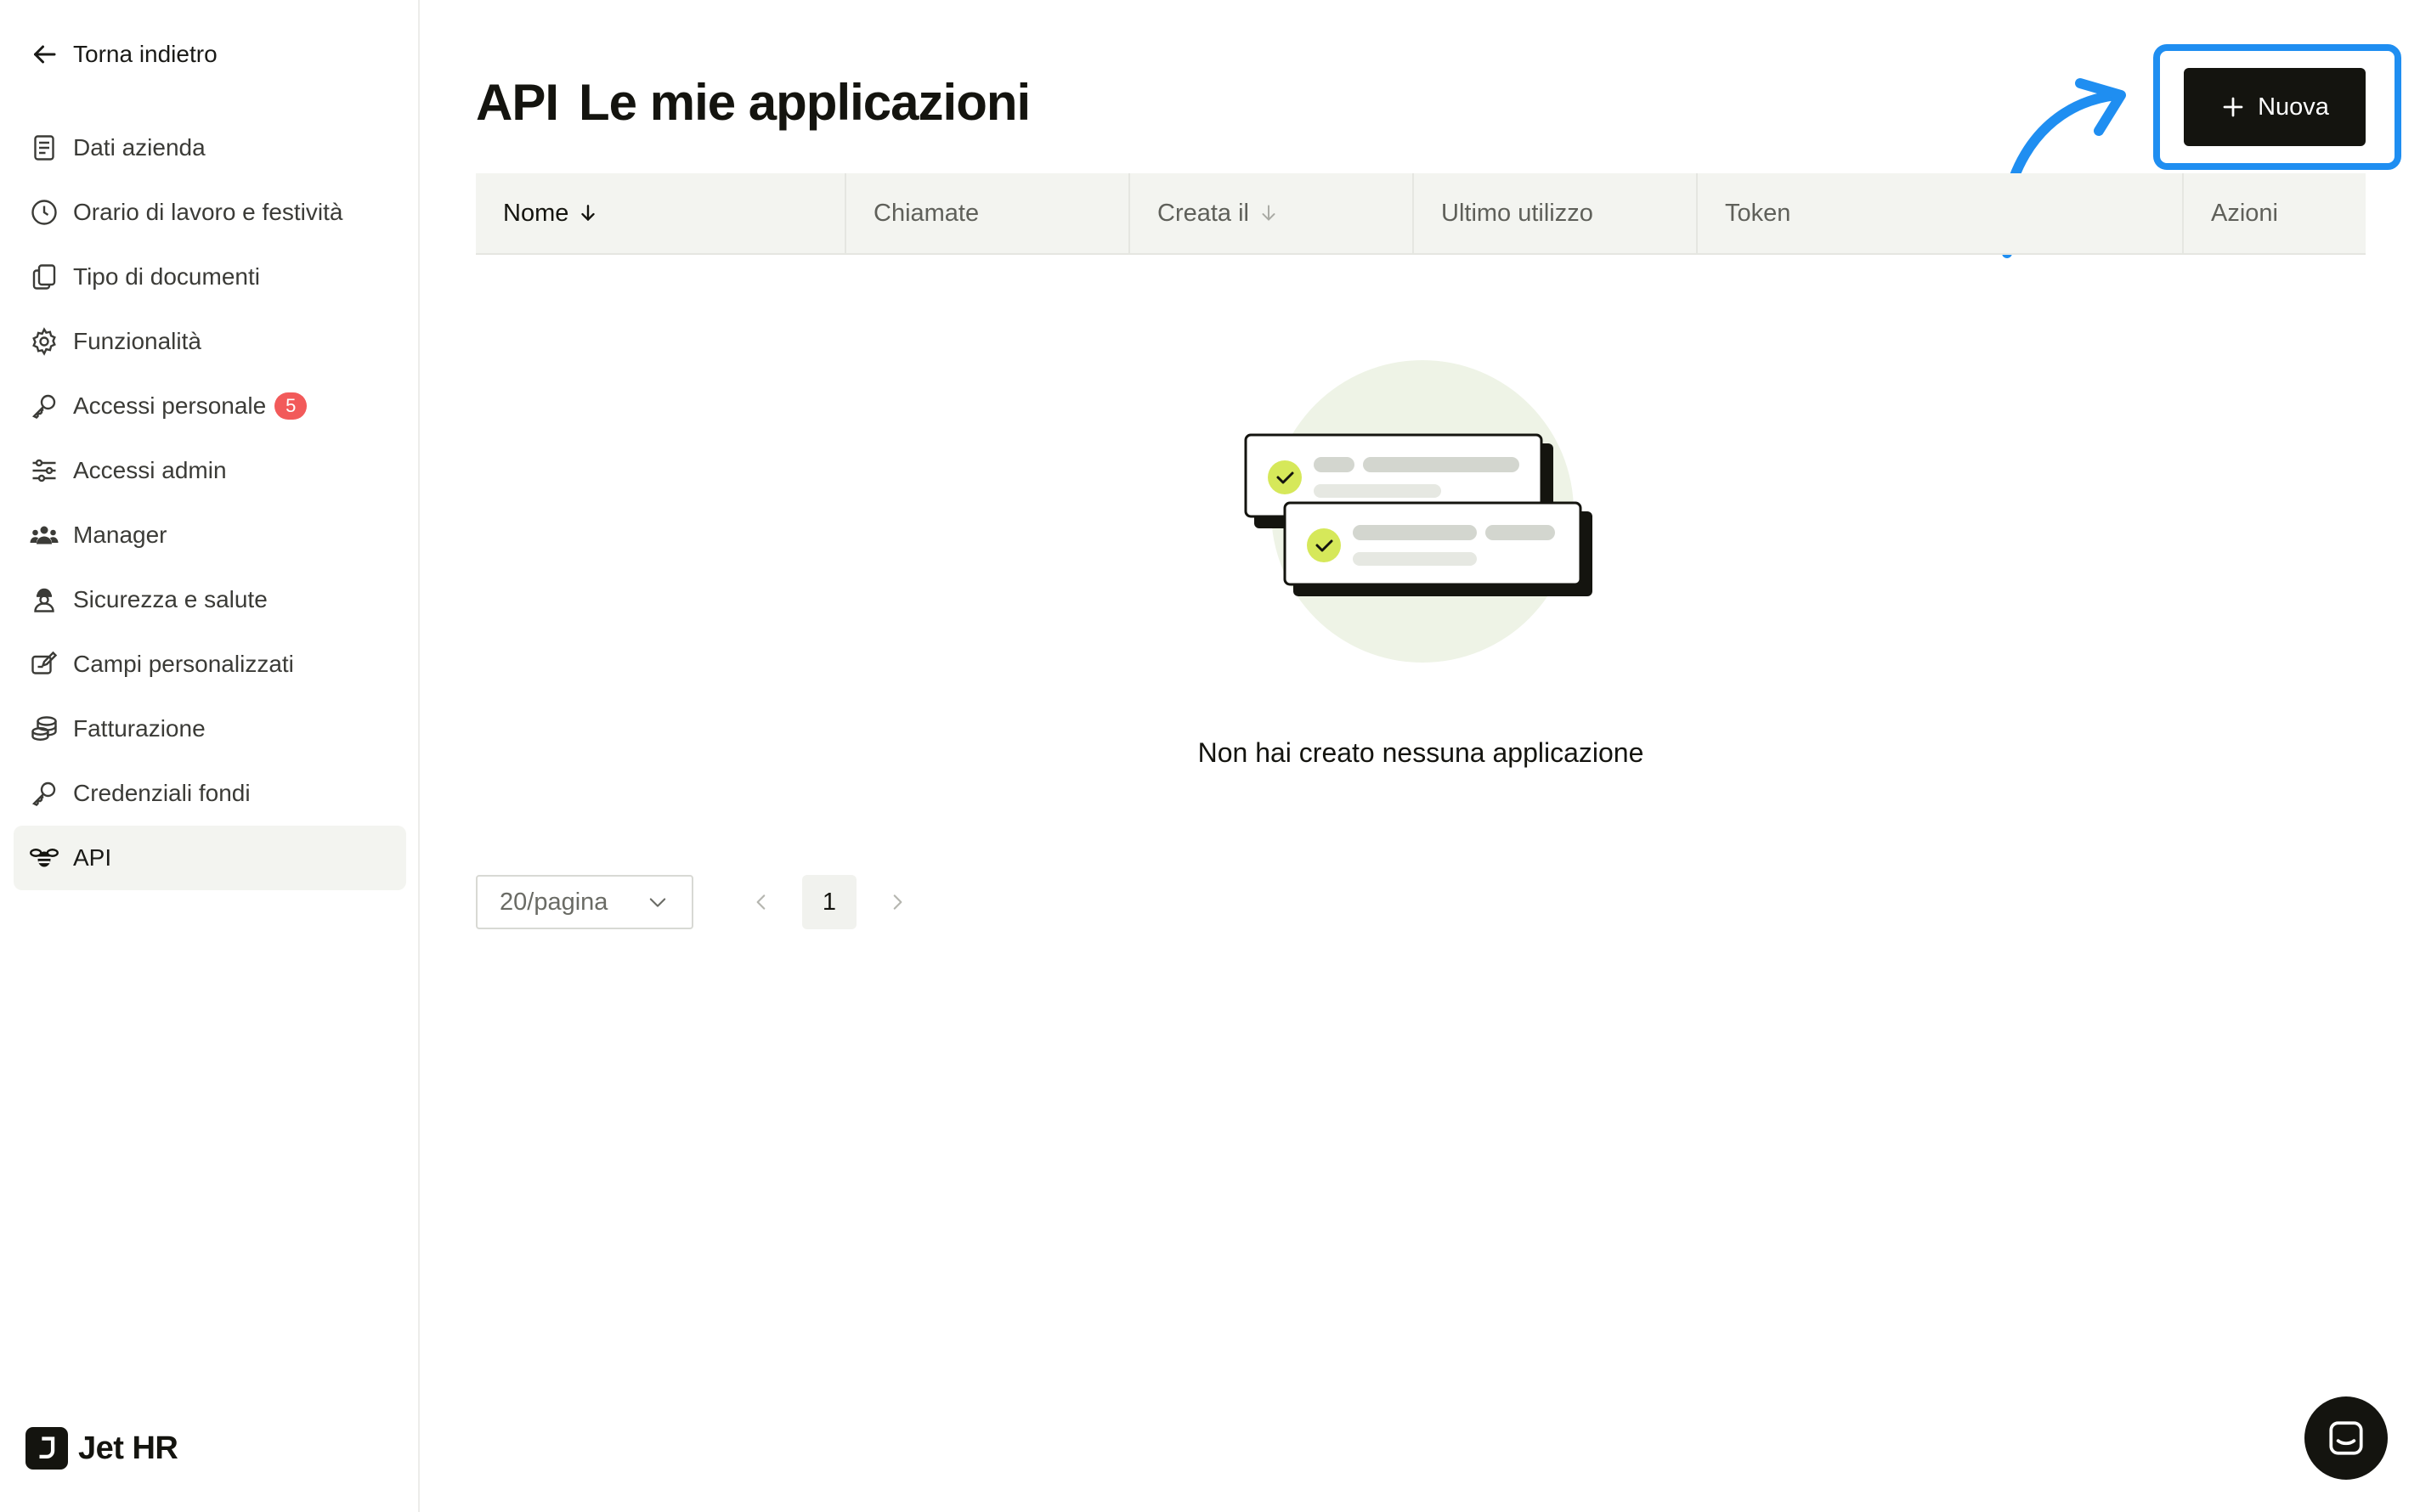 This screenshot has height=1512, width=2420. What do you see at coordinates (166, 276) in the screenshot?
I see `sidebar-item-label: Tipo di documenti` at bounding box center [166, 276].